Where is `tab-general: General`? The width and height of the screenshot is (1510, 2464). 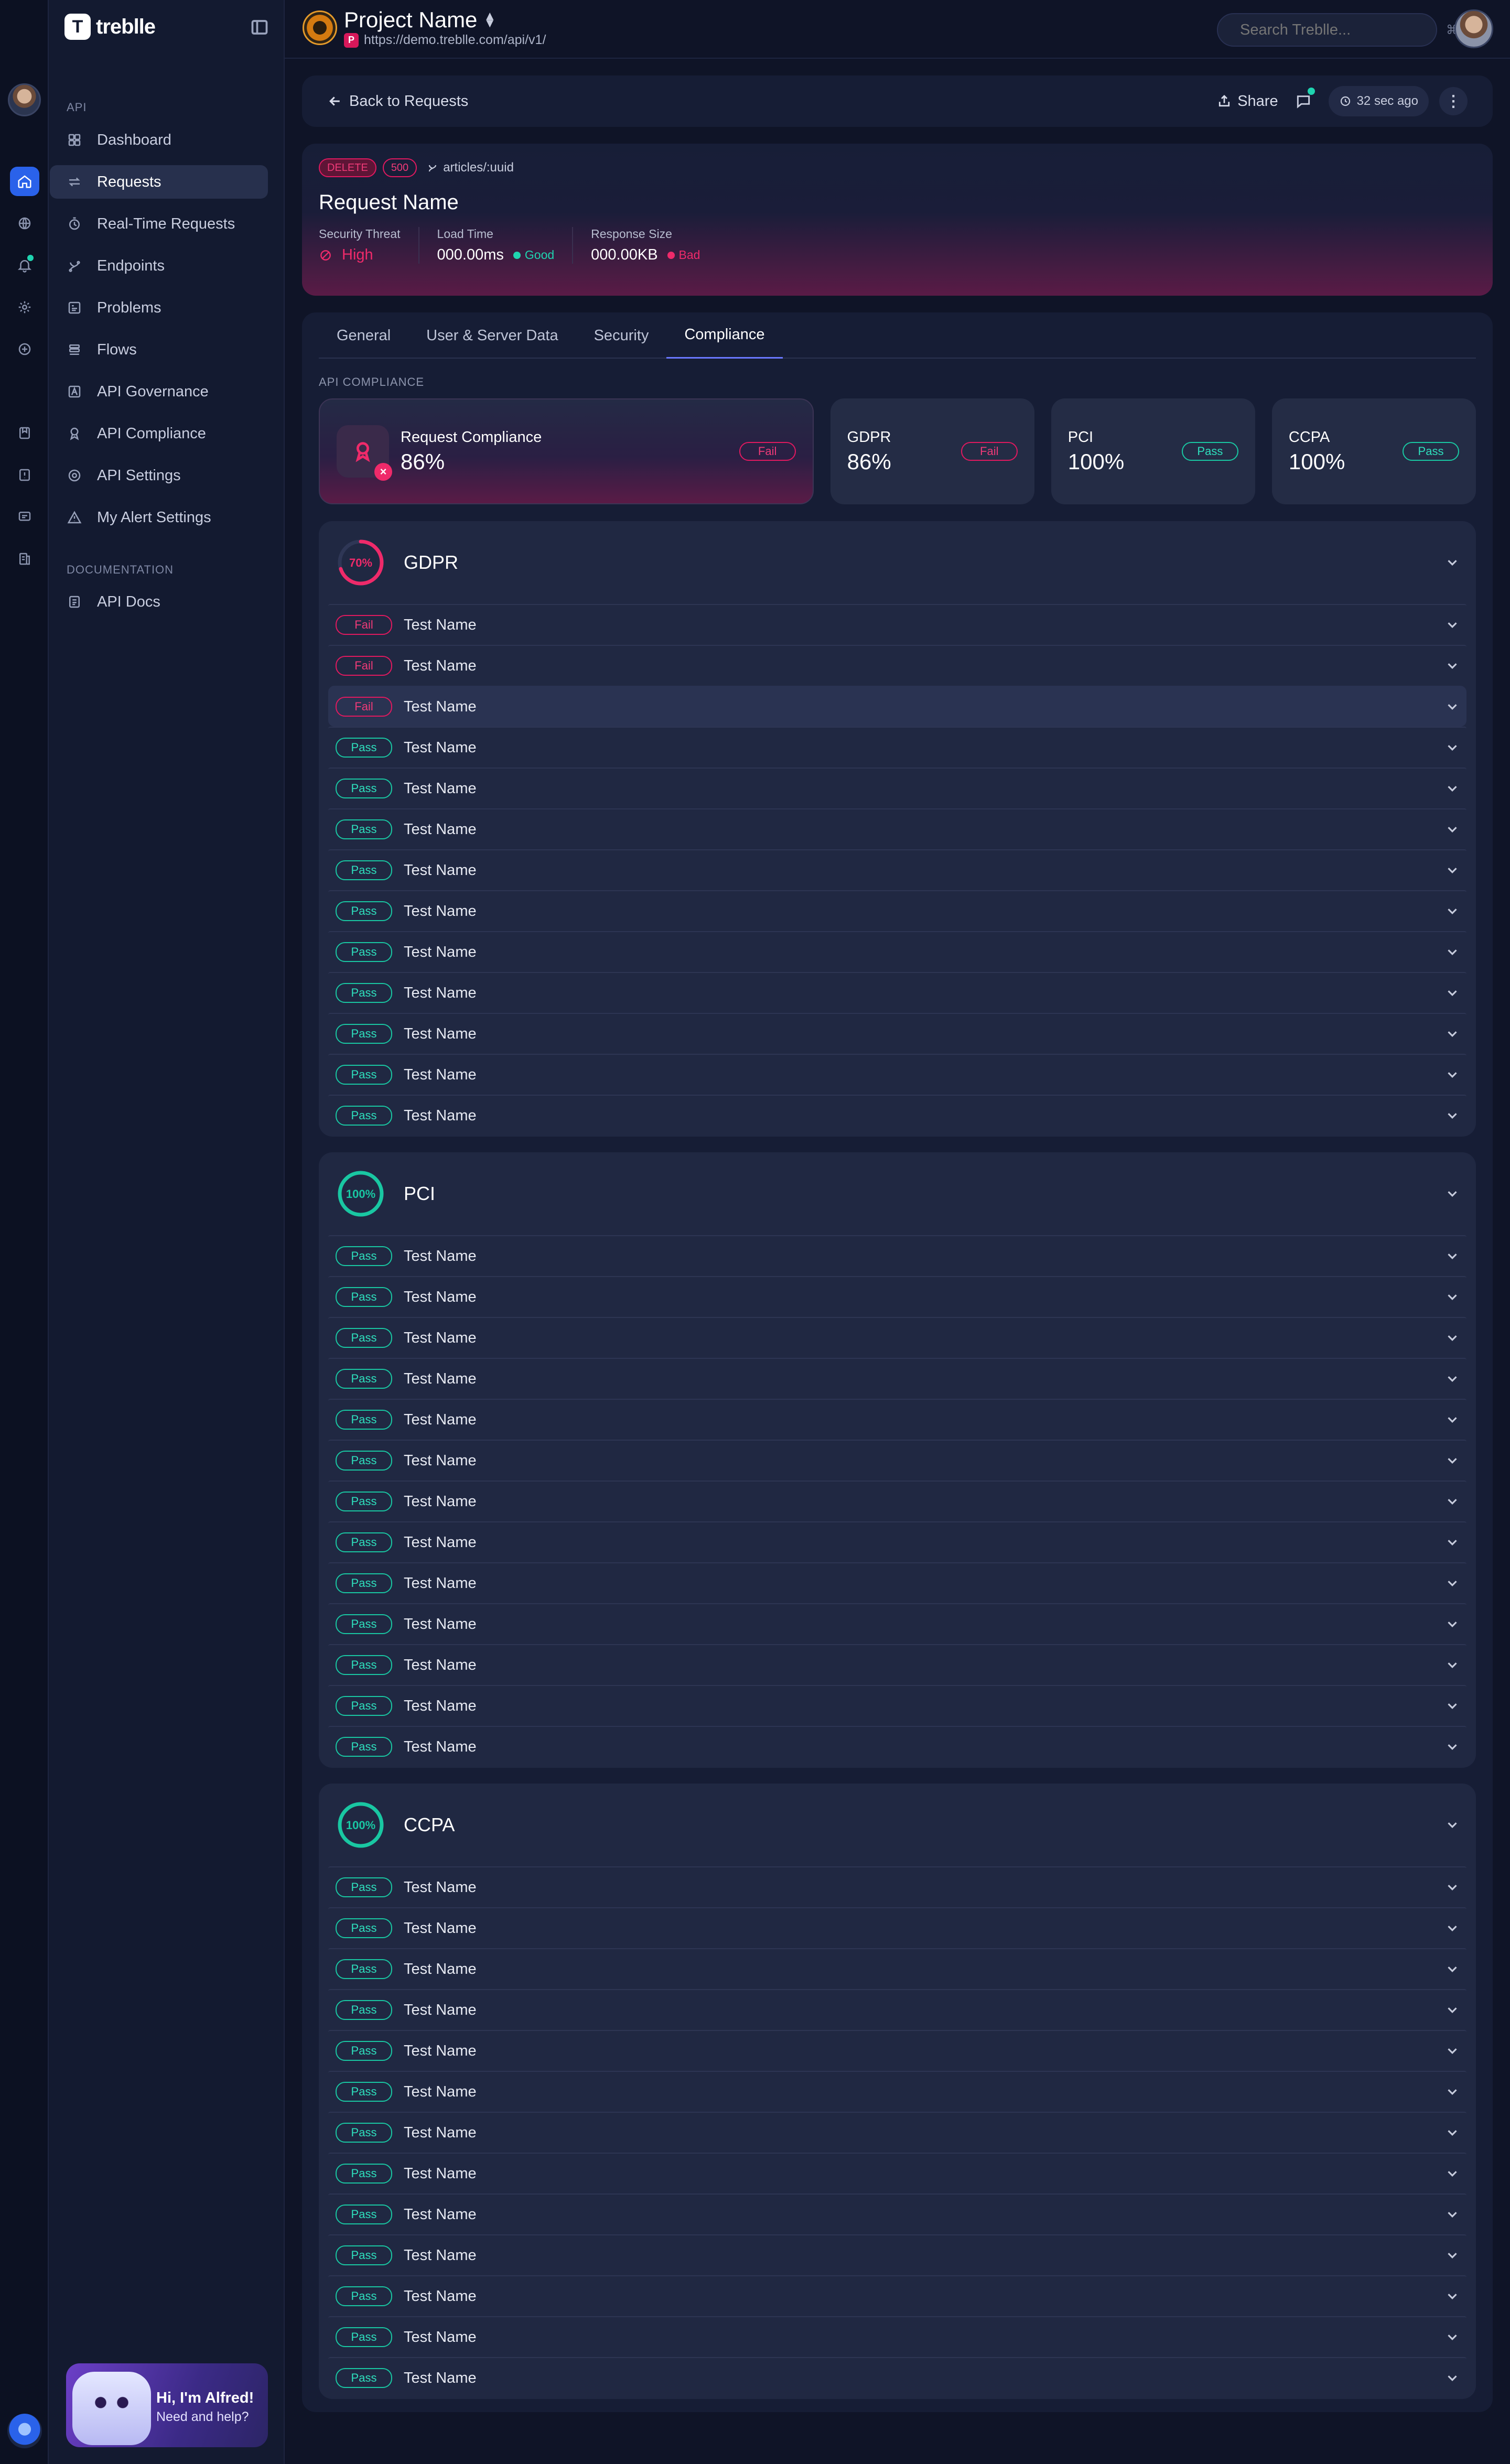 tab-general: General is located at coordinates (363, 335).